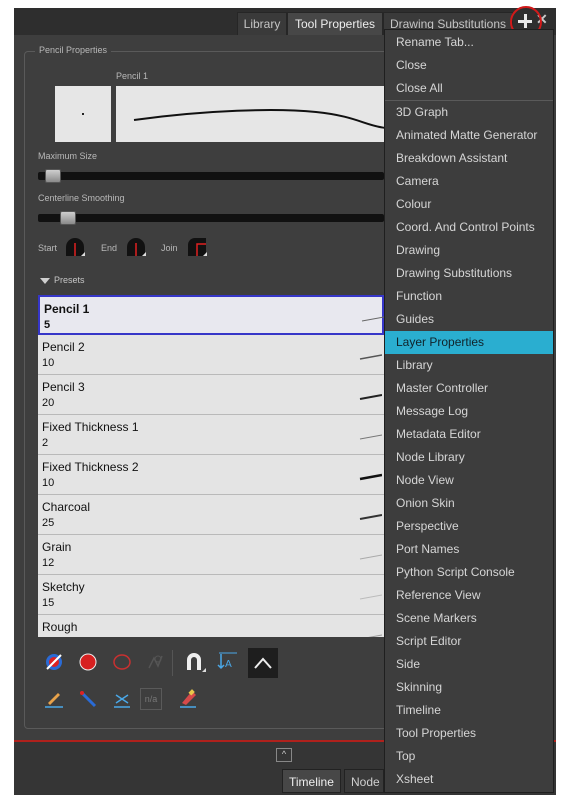  What do you see at coordinates (469, 710) in the screenshot?
I see `menu-item-timeline: Timeline` at bounding box center [469, 710].